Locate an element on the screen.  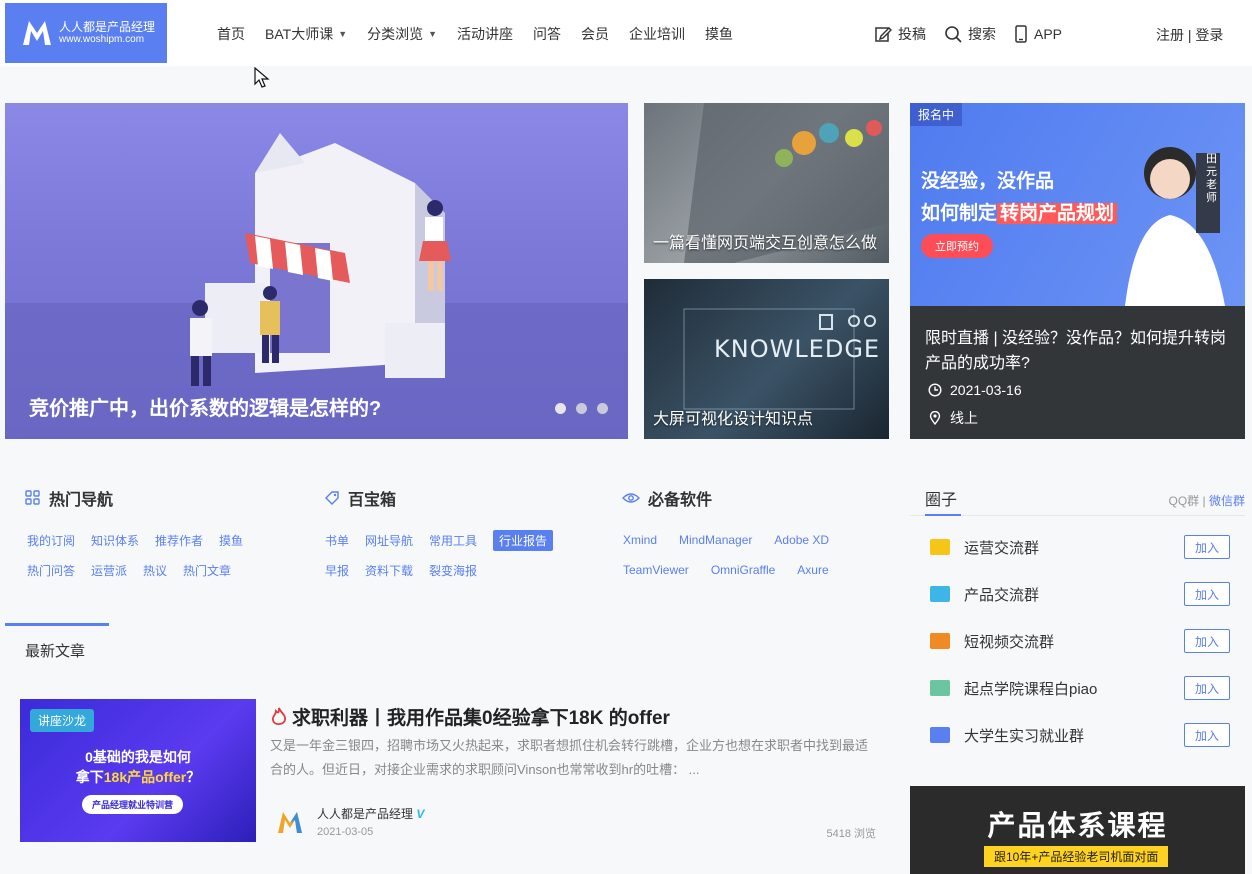
article-title: 求职利器丨我用作品集0经验拿下18K 的offer is located at coordinates (470, 716).